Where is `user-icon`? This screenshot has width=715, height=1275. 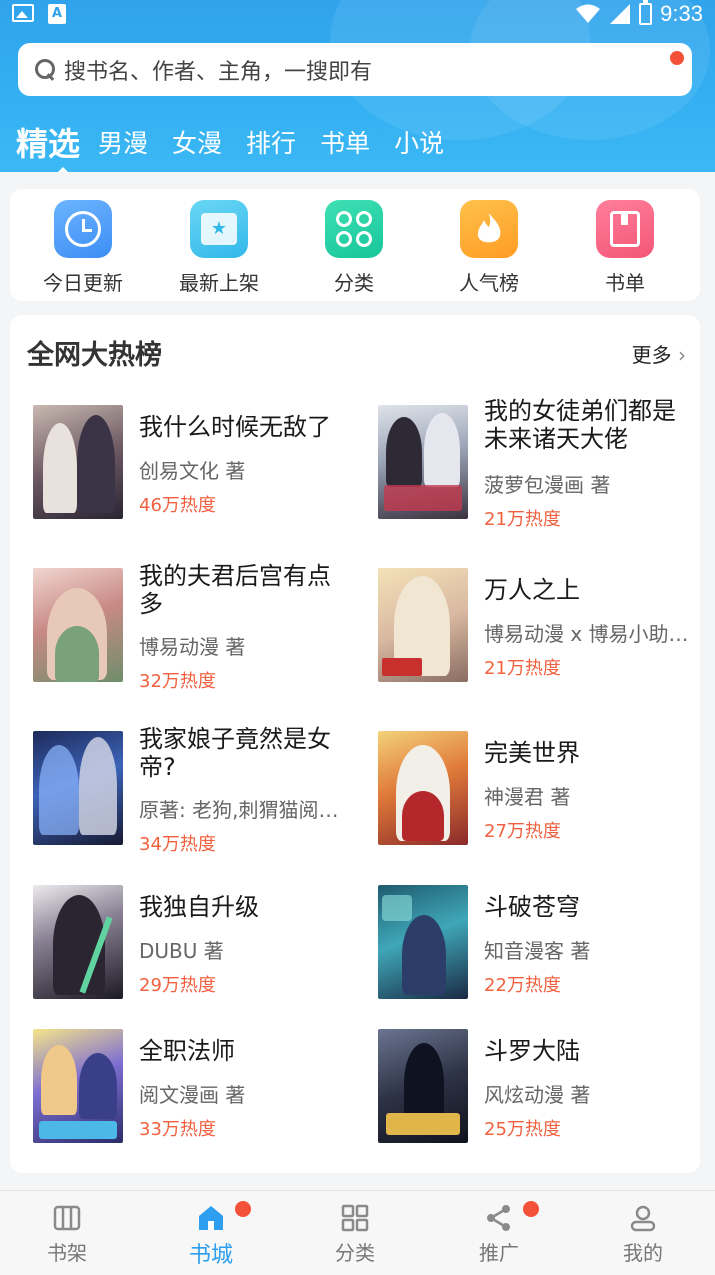
user-icon is located at coordinates (643, 1218).